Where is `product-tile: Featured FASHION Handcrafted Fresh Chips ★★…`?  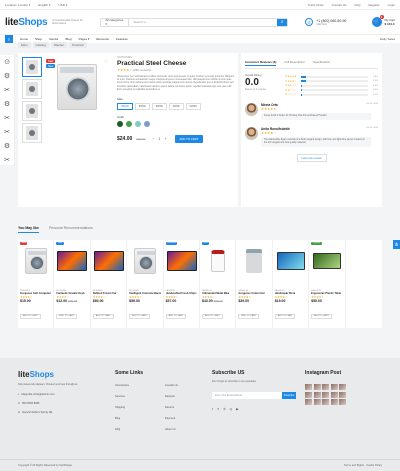
product-tile: Featured FASHION Handcrafted Fresh Chips ★★… is located at coordinates (182, 284).